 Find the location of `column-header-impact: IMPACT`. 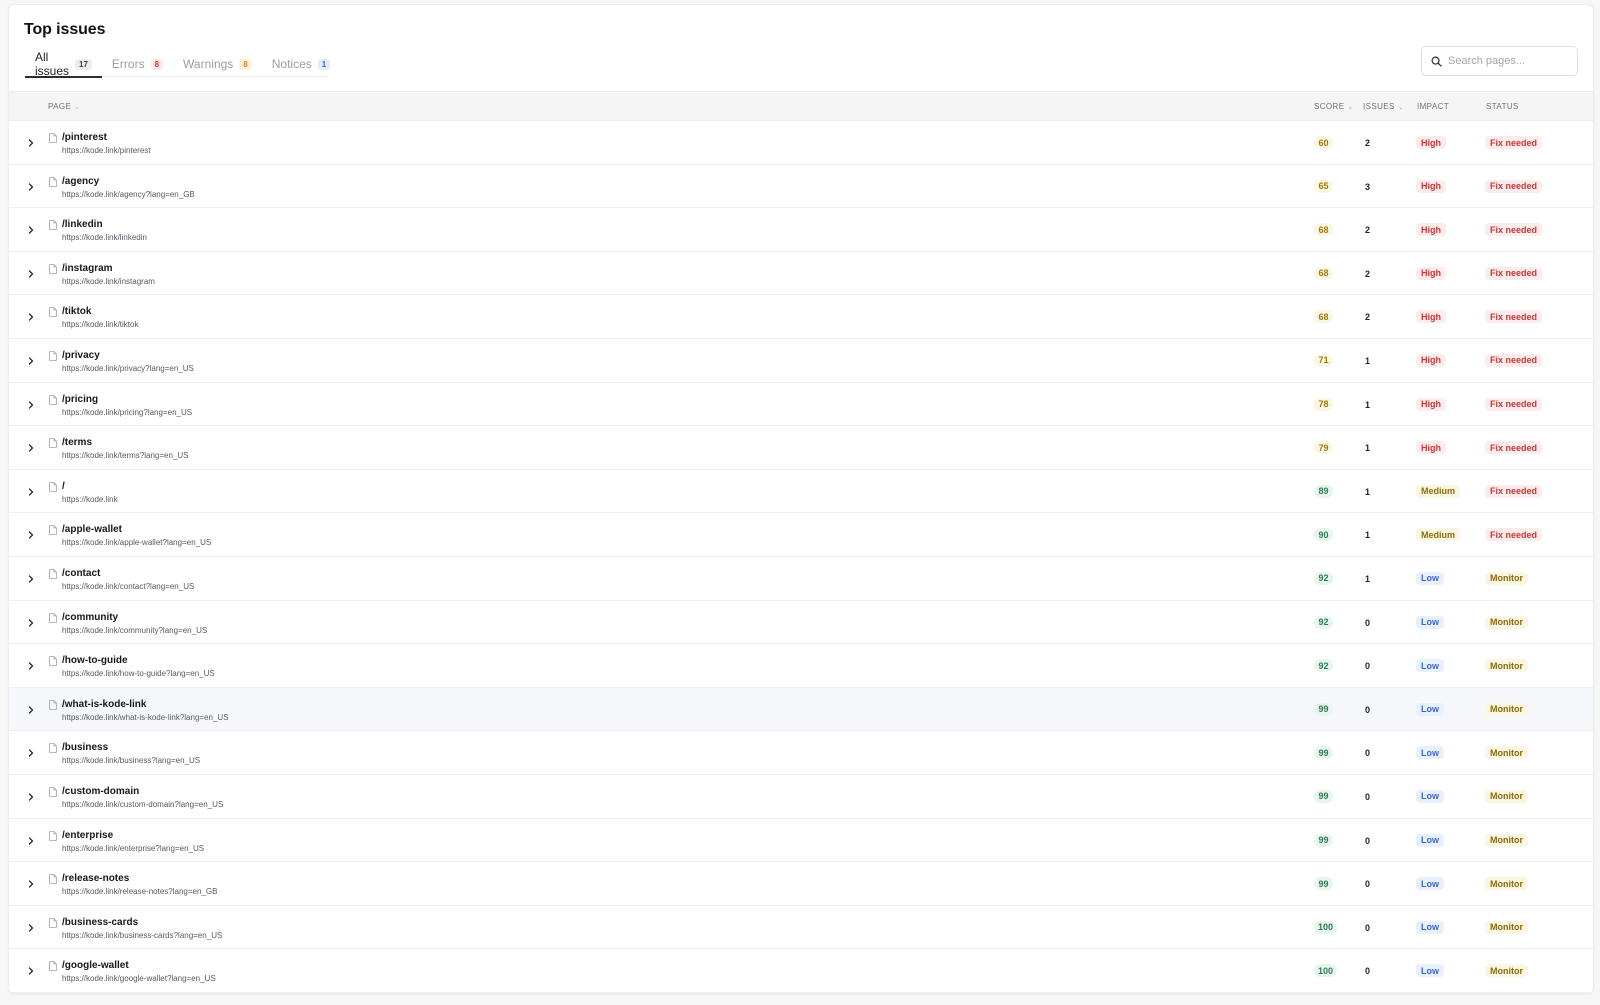

column-header-impact: IMPACT is located at coordinates (1433, 106).